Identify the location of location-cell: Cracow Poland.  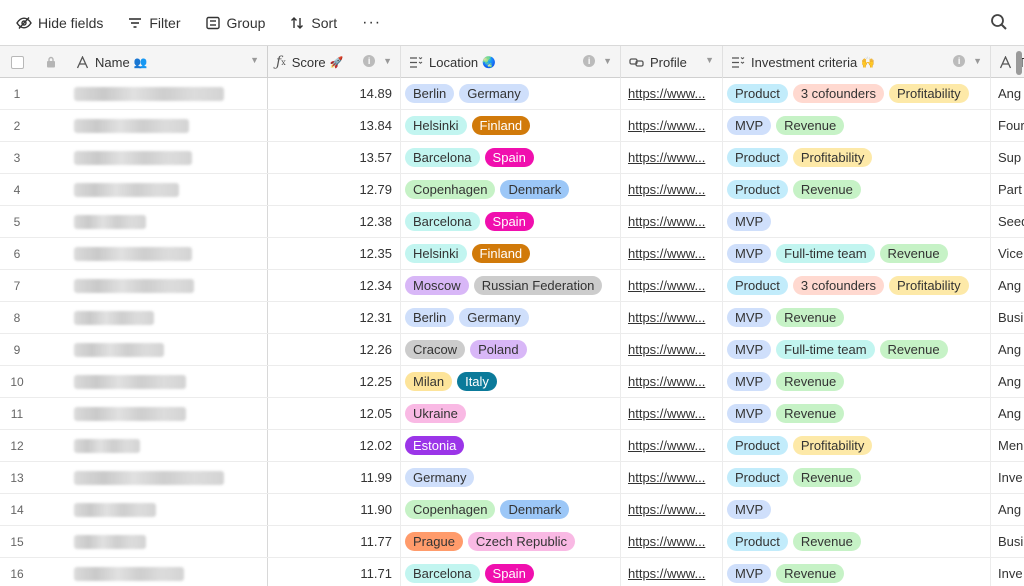
(511, 349).